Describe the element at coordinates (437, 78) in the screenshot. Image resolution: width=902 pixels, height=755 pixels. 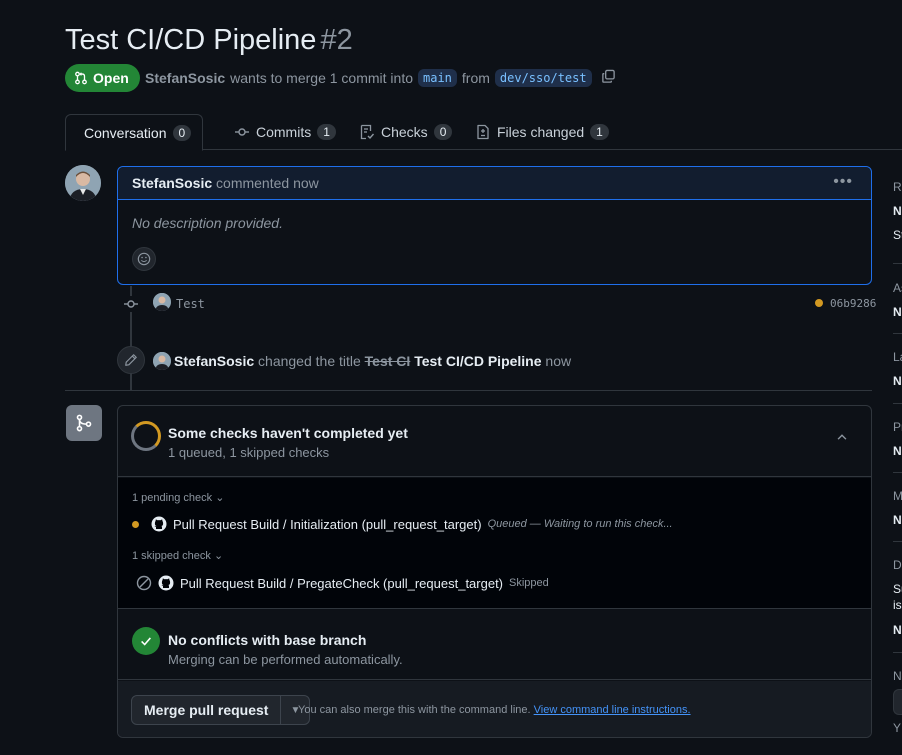
I see `base-branch: main` at that location.